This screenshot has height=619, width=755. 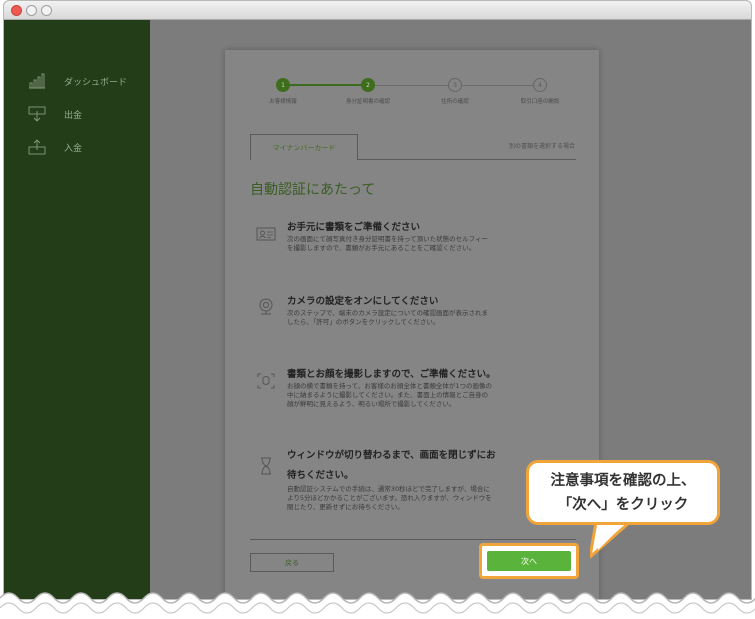 I want to click on select-other-document-link: 別の書類を選択する場合, so click(x=542, y=145).